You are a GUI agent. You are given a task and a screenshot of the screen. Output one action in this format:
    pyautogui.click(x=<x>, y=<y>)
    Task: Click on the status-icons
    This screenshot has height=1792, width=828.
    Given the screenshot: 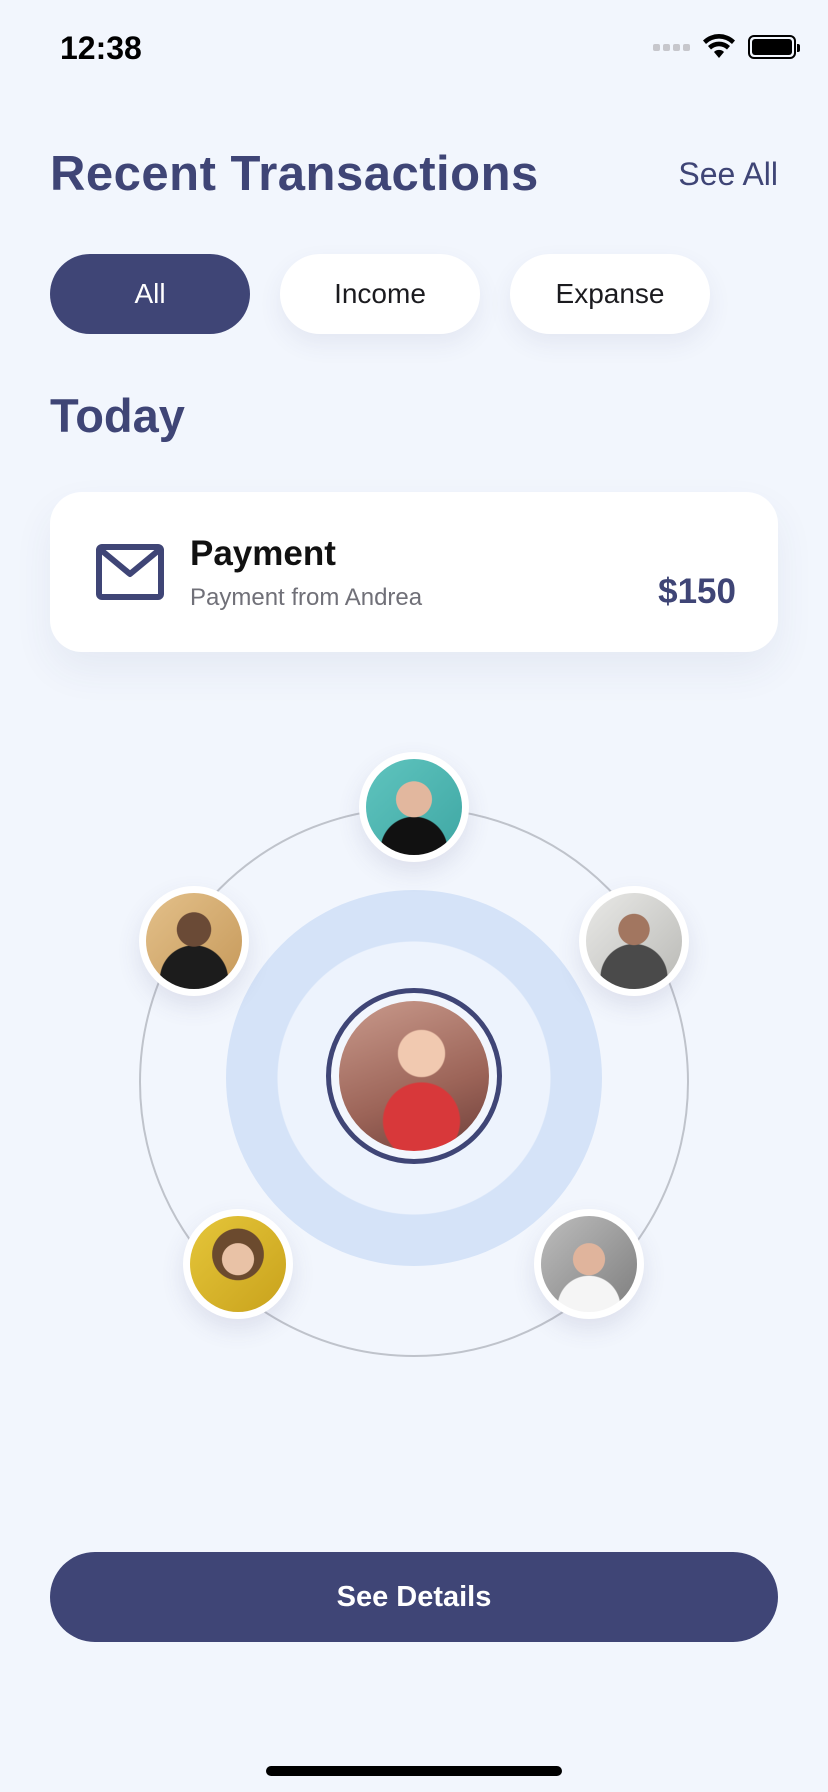 What is the action you would take?
    pyautogui.click(x=726, y=47)
    